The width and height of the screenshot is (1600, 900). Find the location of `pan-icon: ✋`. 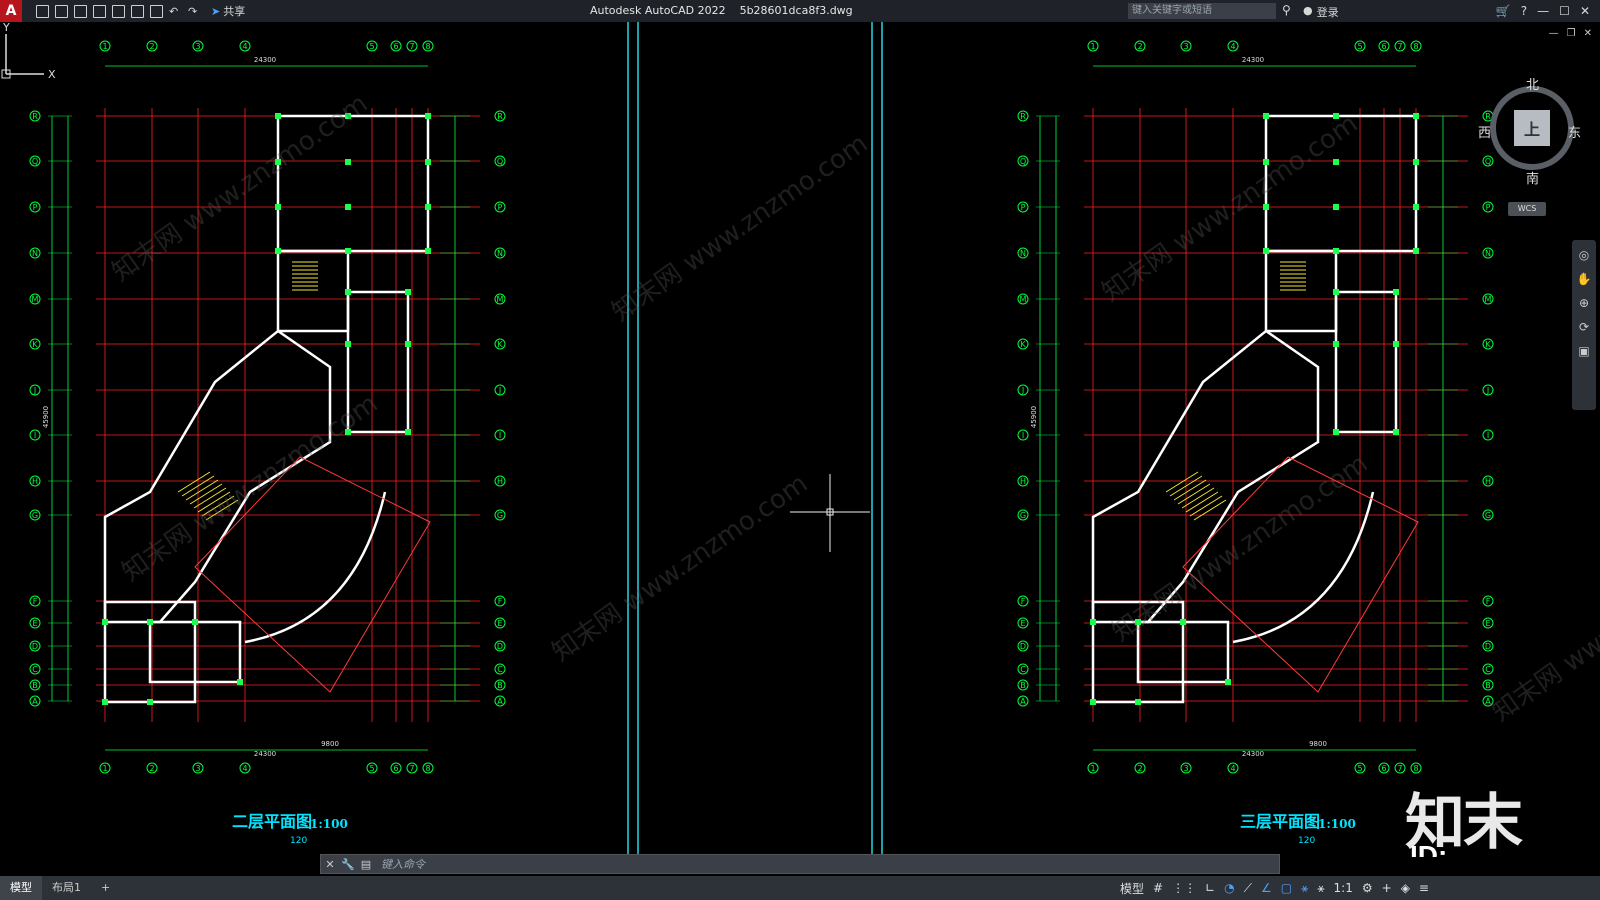

pan-icon: ✋ is located at coordinates (1584, 279).